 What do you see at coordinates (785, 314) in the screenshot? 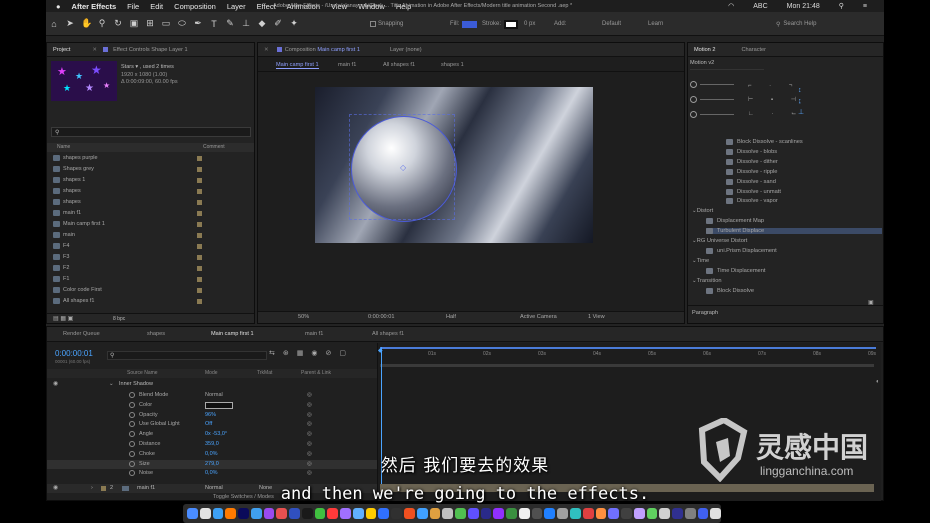
I see `paragraph-panel-tab: Paragraph` at bounding box center [785, 314].